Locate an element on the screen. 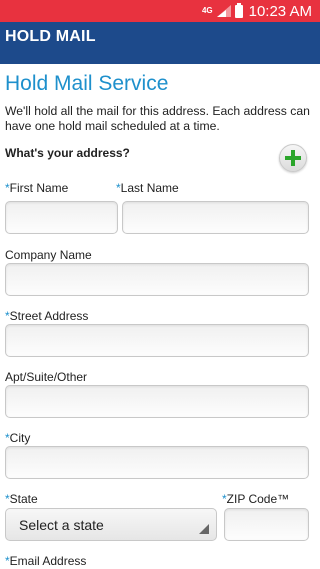 The width and height of the screenshot is (320, 569). status-icons: 4G is located at coordinates (222, 10).